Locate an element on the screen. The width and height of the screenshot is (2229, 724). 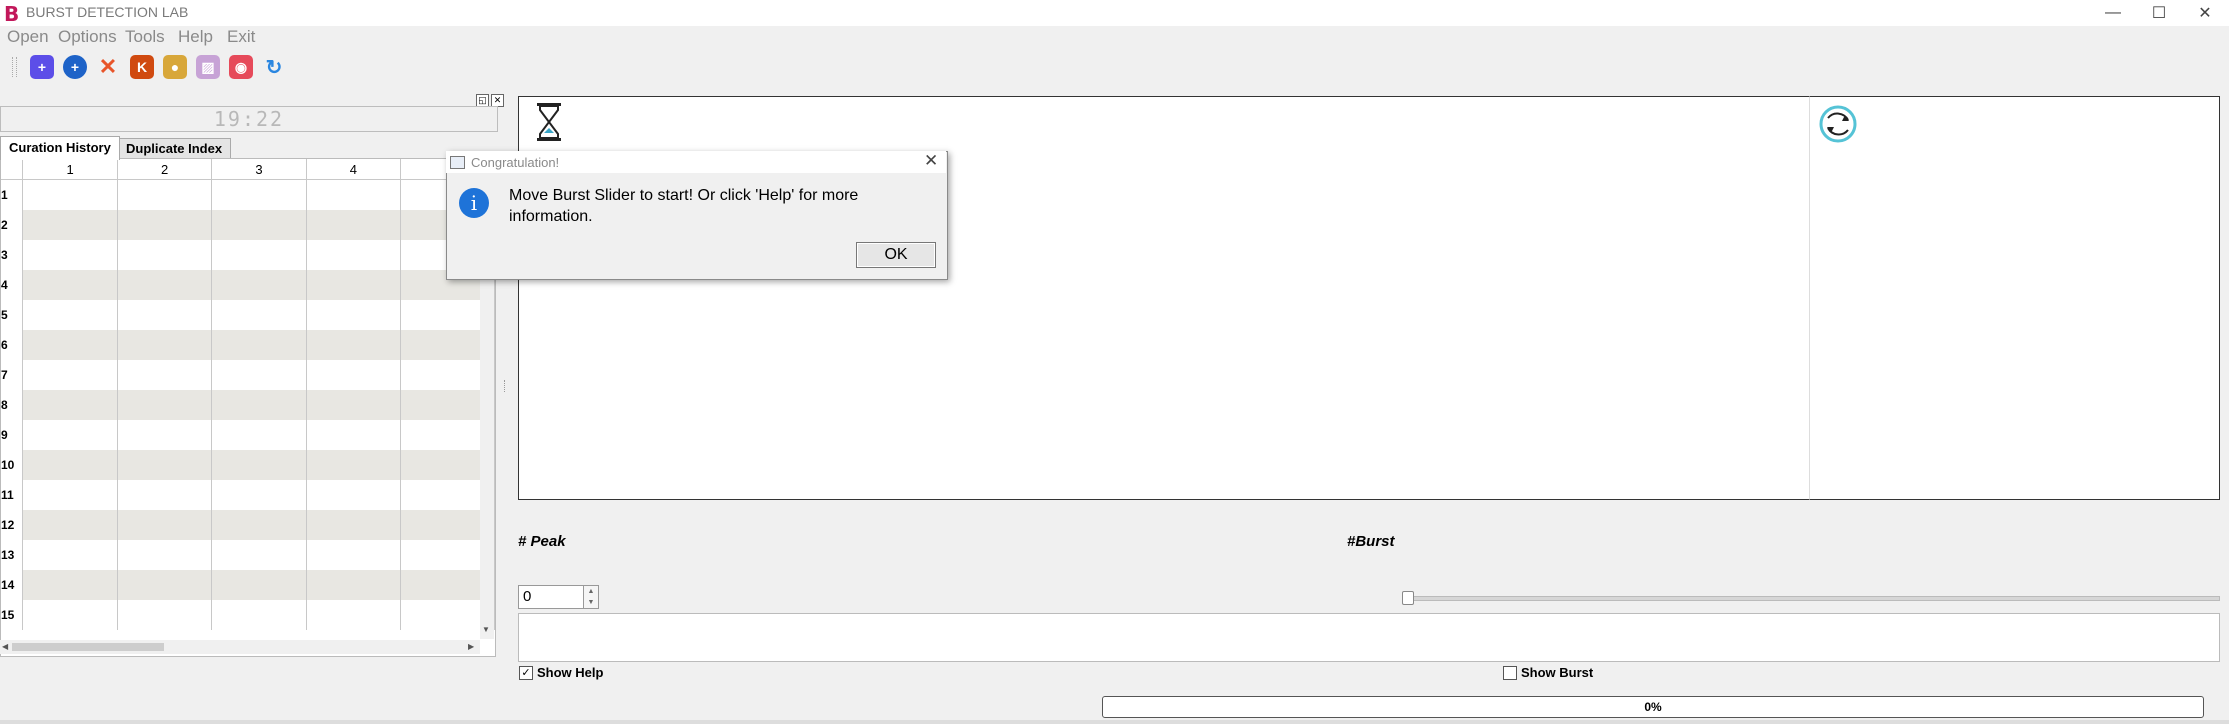
scroll-left-icon: ◀ is located at coordinates (5, 646).